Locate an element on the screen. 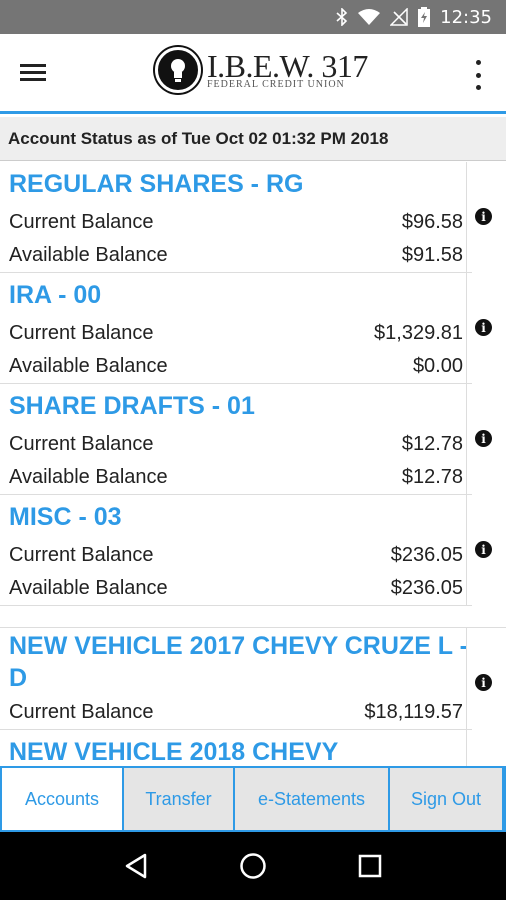  current-balance-value: $12.78 is located at coordinates (432, 444).